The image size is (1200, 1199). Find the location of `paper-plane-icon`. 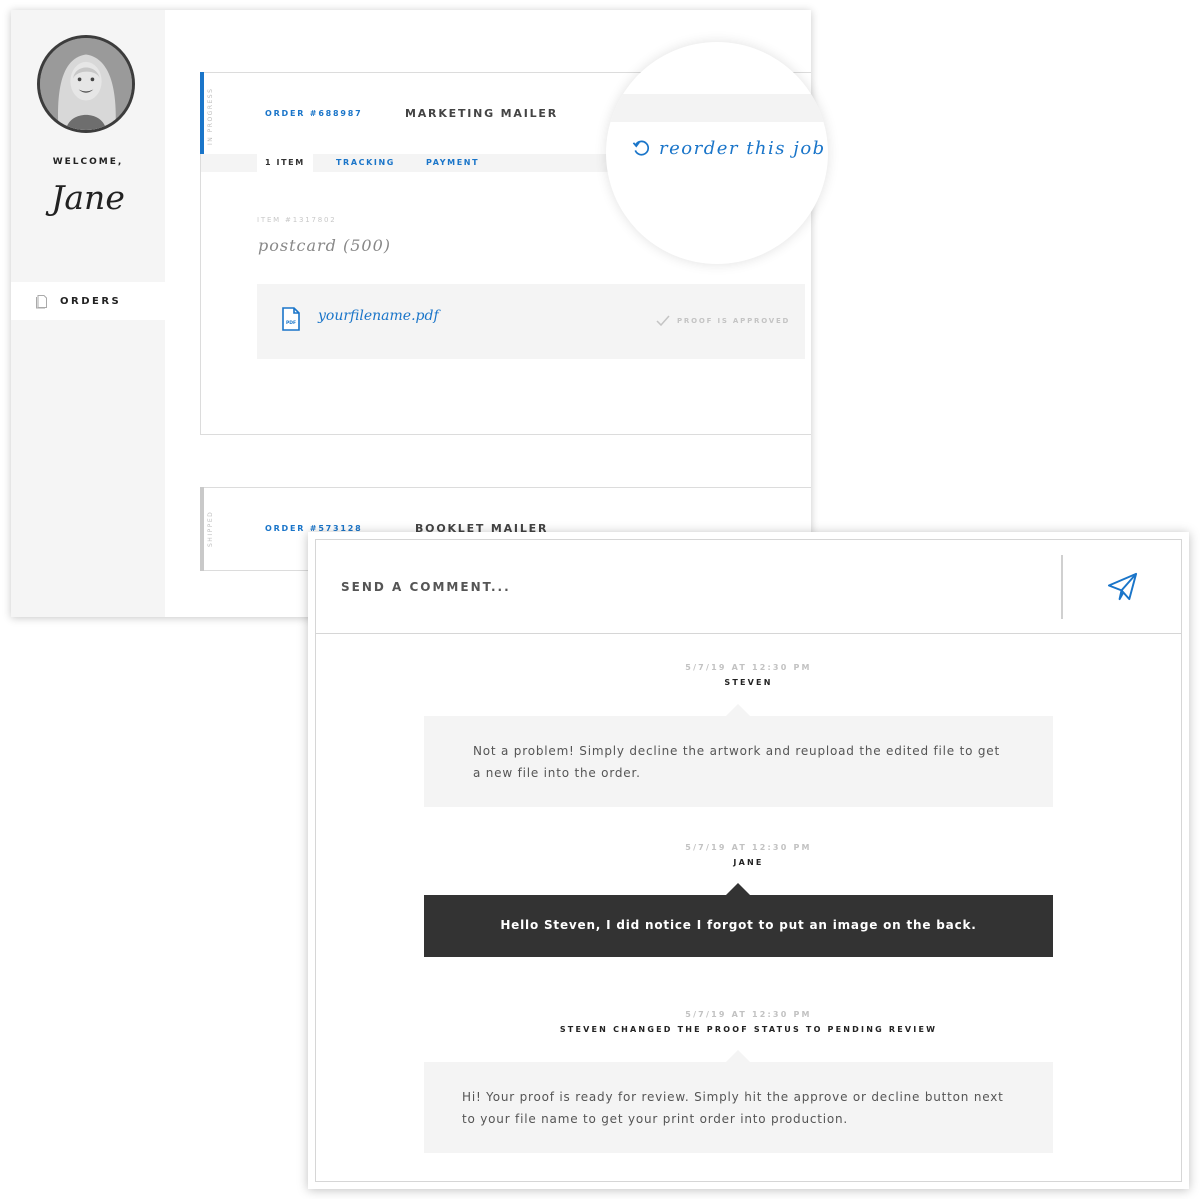

paper-plane-icon is located at coordinates (1122, 586).